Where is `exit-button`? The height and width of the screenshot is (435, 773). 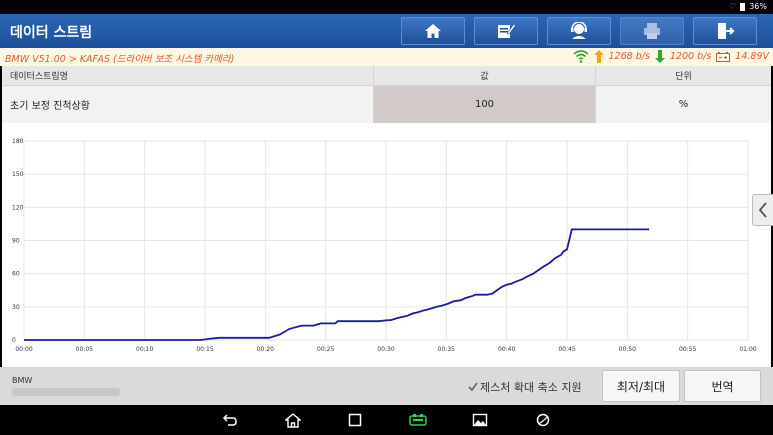
exit-button is located at coordinates (725, 31).